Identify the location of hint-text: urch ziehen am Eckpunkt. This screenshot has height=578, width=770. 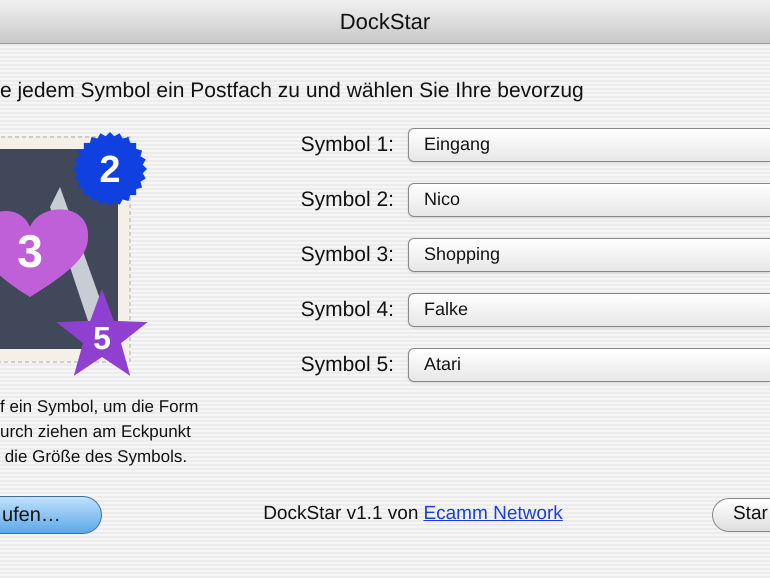
(96, 431).